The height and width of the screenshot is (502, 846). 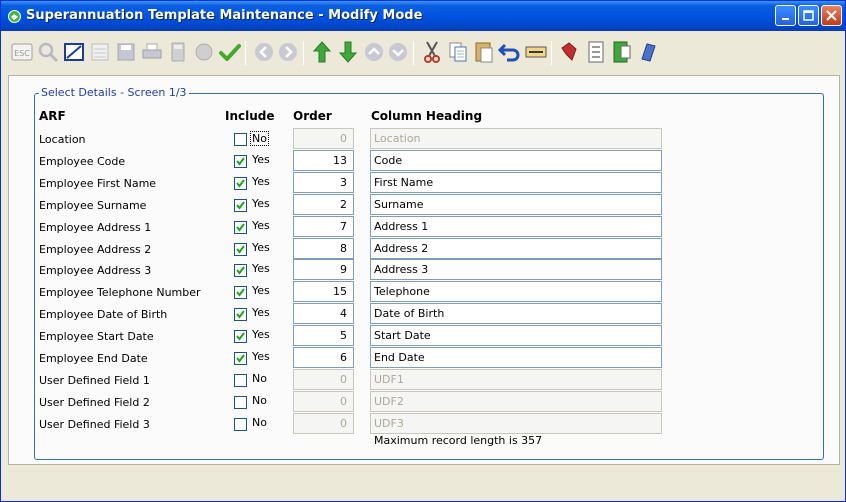 I want to click on bird-button, so click(x=570, y=52).